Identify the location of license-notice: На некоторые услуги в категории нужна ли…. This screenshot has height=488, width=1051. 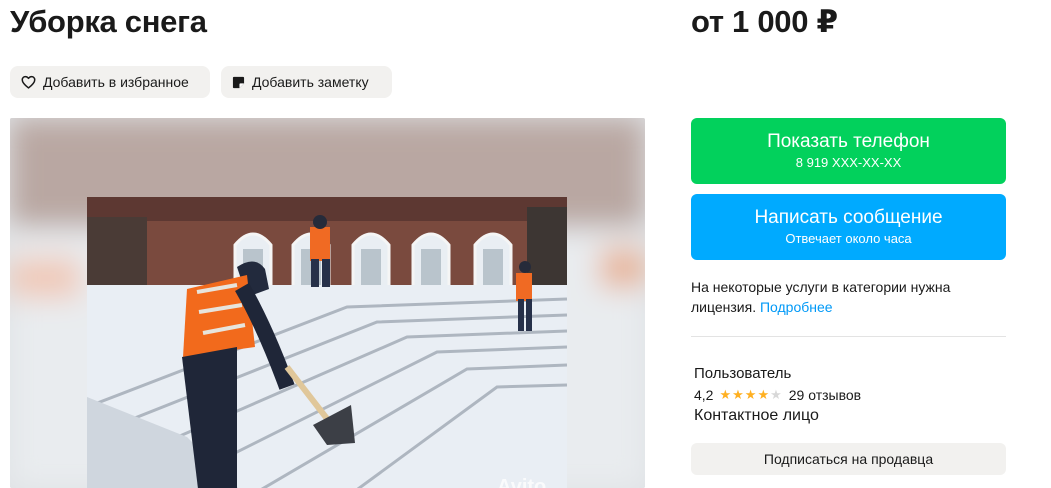
(841, 297).